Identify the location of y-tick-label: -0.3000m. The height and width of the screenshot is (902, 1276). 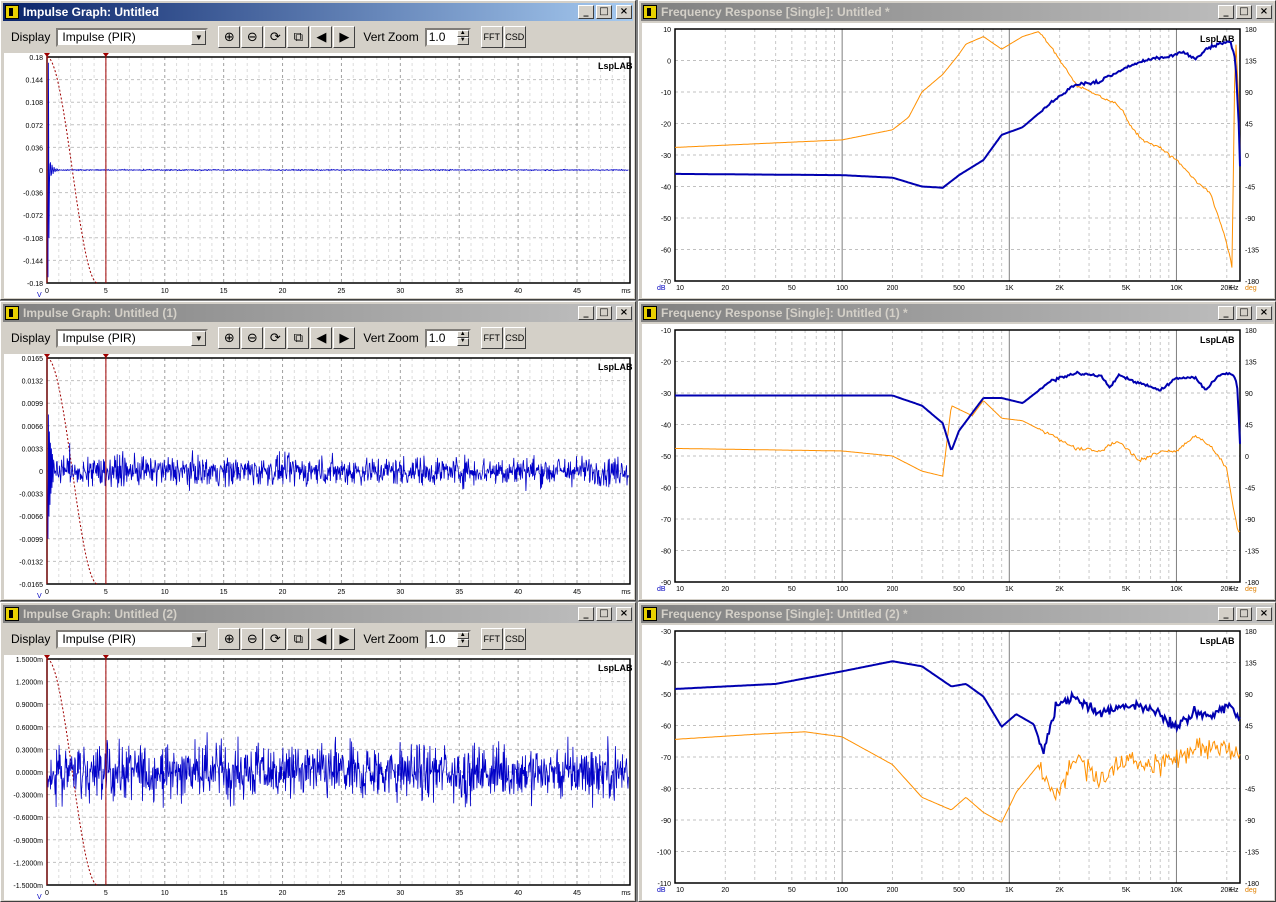
(28, 796).